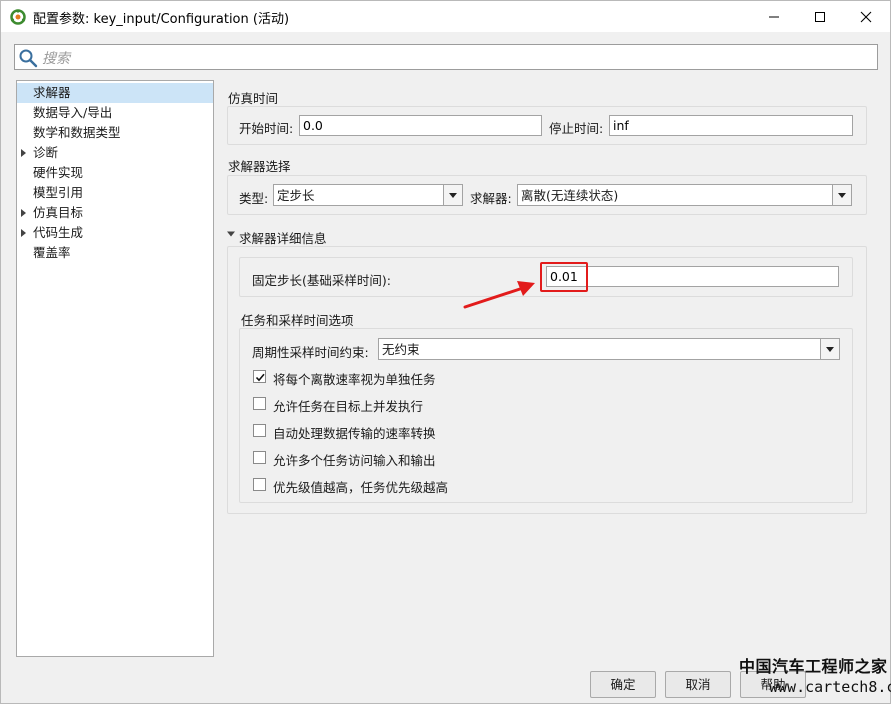 This screenshot has width=891, height=704. What do you see at coordinates (310, 352) in the screenshot?
I see `constraint-label: 周期性采样时间约束:` at bounding box center [310, 352].